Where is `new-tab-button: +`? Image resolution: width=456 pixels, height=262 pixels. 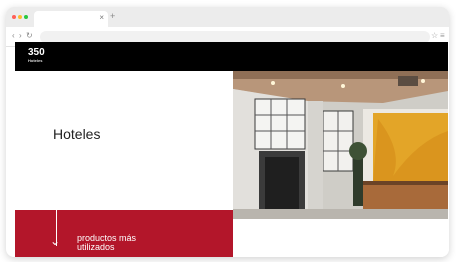
new-tab-button: + is located at coordinates (112, 16).